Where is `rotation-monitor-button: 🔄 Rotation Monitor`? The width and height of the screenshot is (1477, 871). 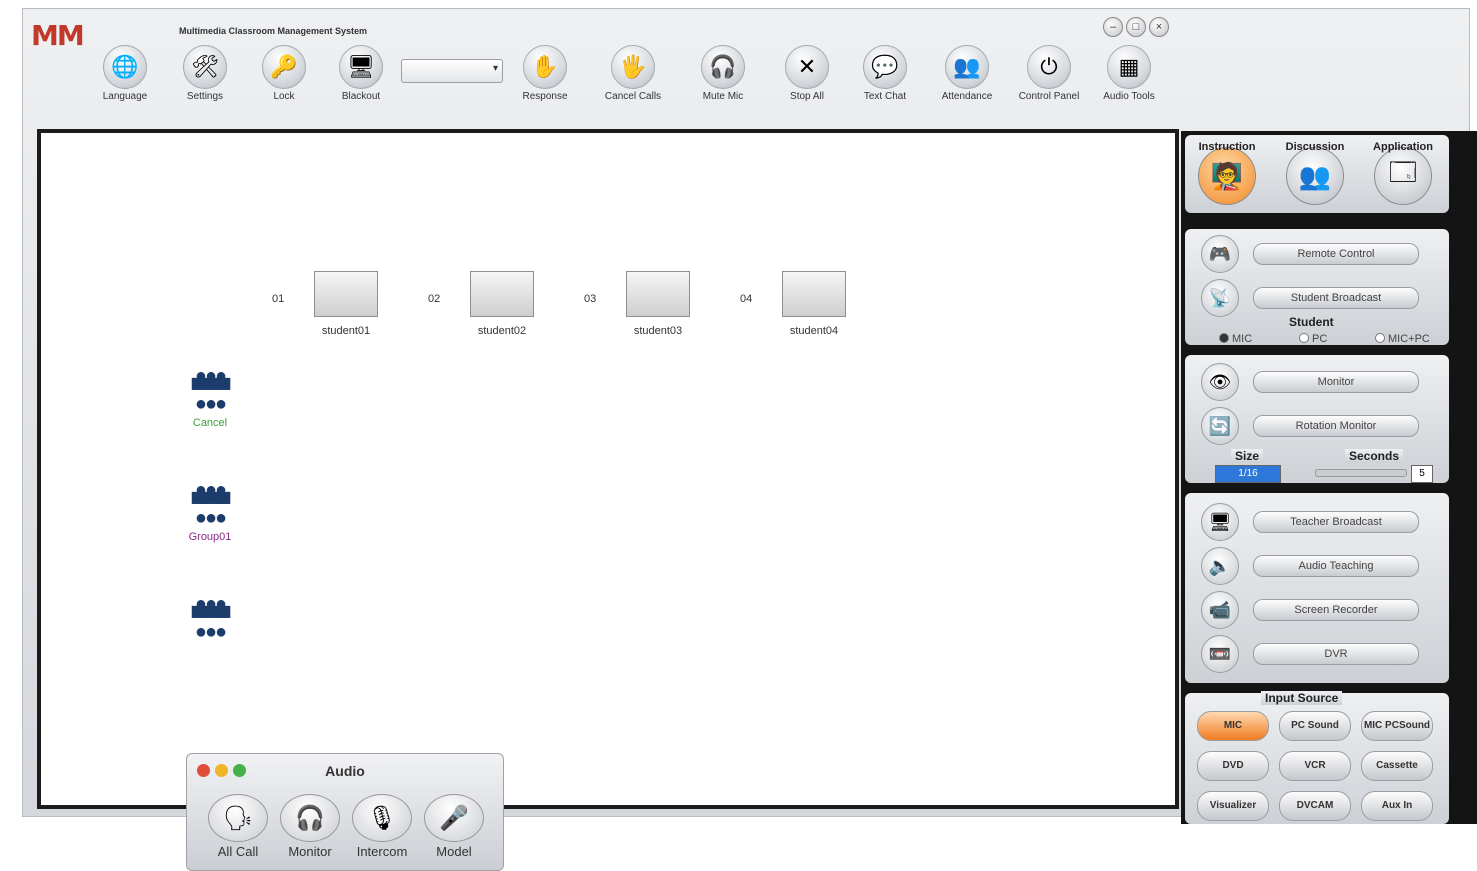 rotation-monitor-button: 🔄 Rotation Monitor is located at coordinates (1316, 426).